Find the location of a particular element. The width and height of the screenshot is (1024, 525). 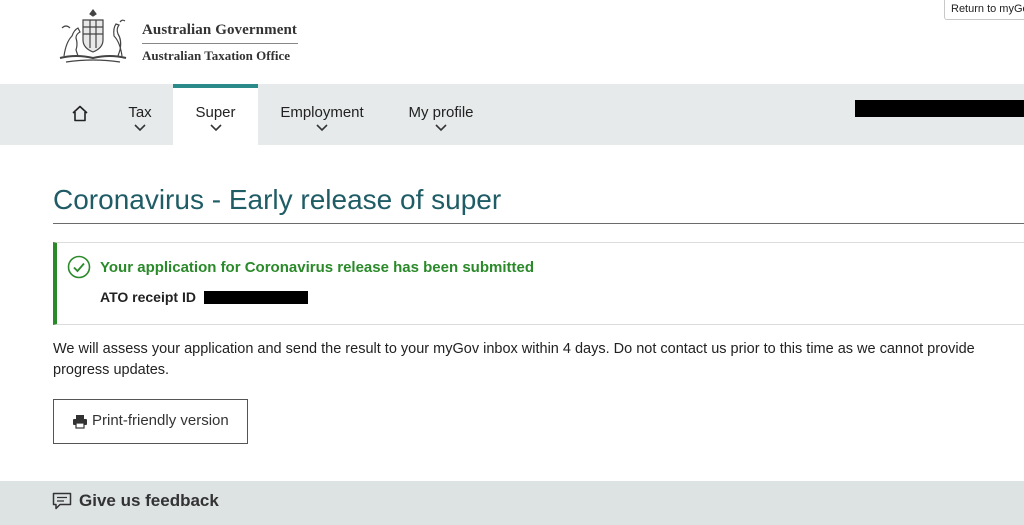

government-name: Australian Government is located at coordinates (220, 30).